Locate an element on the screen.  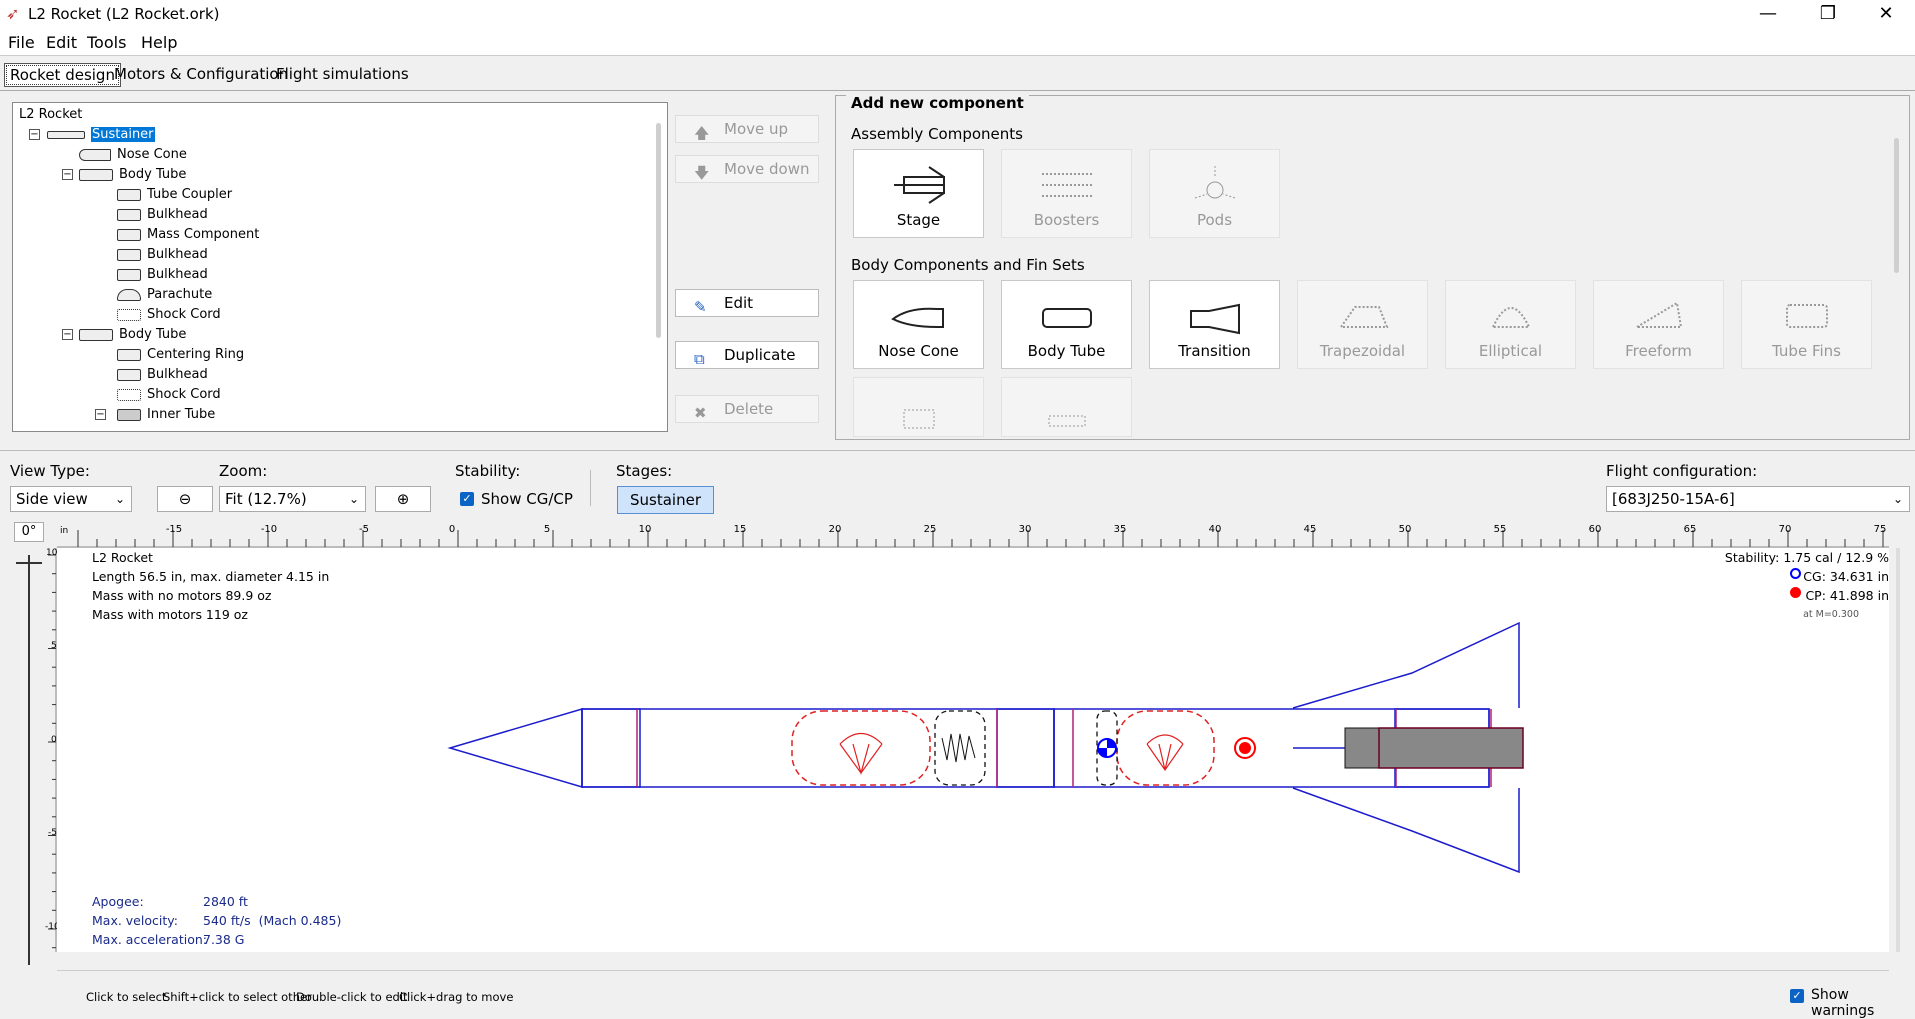
flight-config-label: Flight configuration: is located at coordinates (1682, 471).